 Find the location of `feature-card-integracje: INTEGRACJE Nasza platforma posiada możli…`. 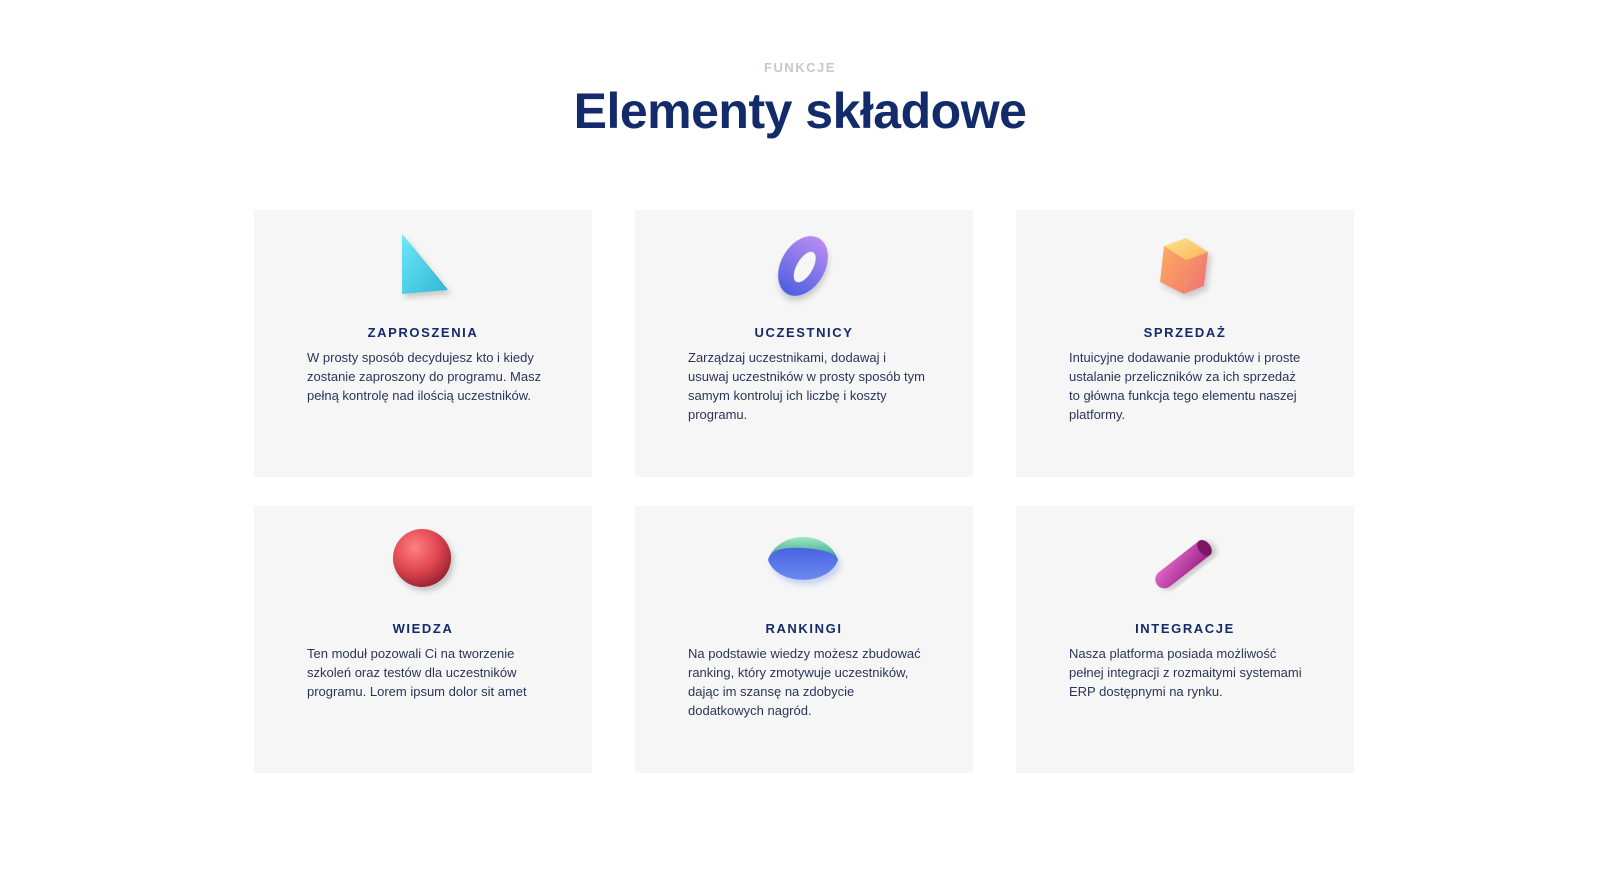

feature-card-integracje: INTEGRACJE Nasza platforma posiada możli… is located at coordinates (1185, 639).